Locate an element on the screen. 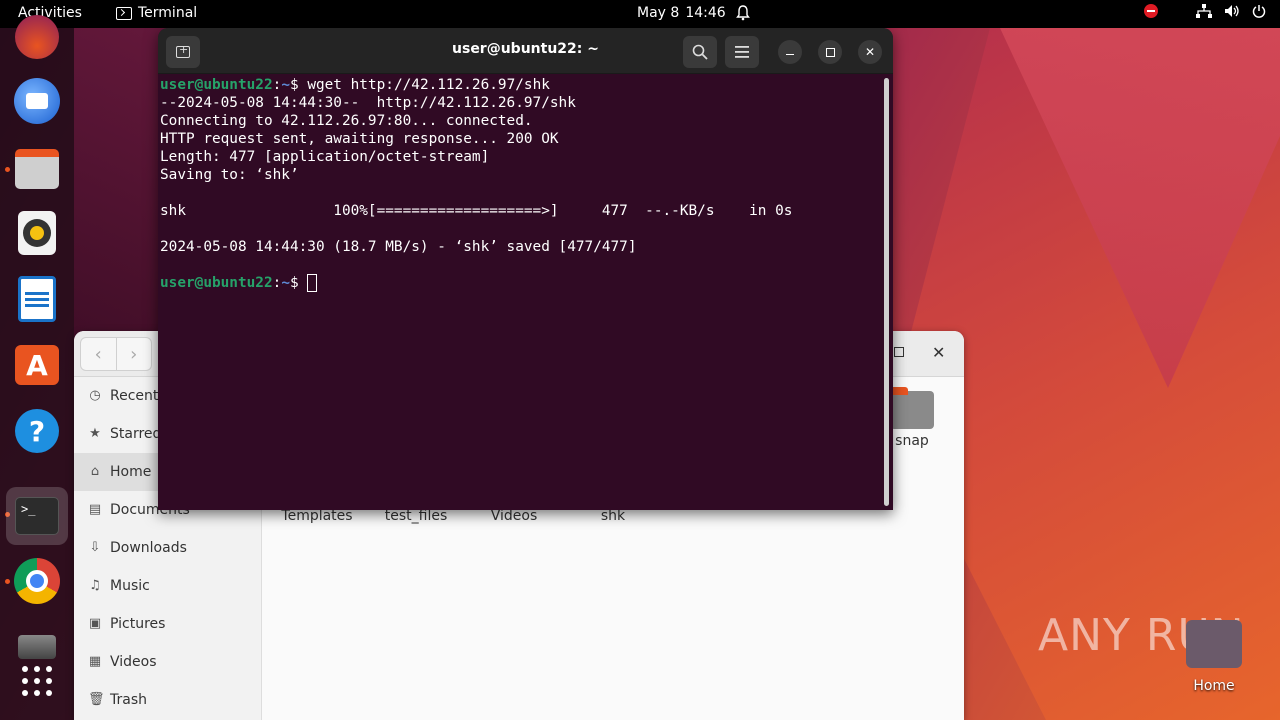  document-icon: ▤ is located at coordinates (95, 509).